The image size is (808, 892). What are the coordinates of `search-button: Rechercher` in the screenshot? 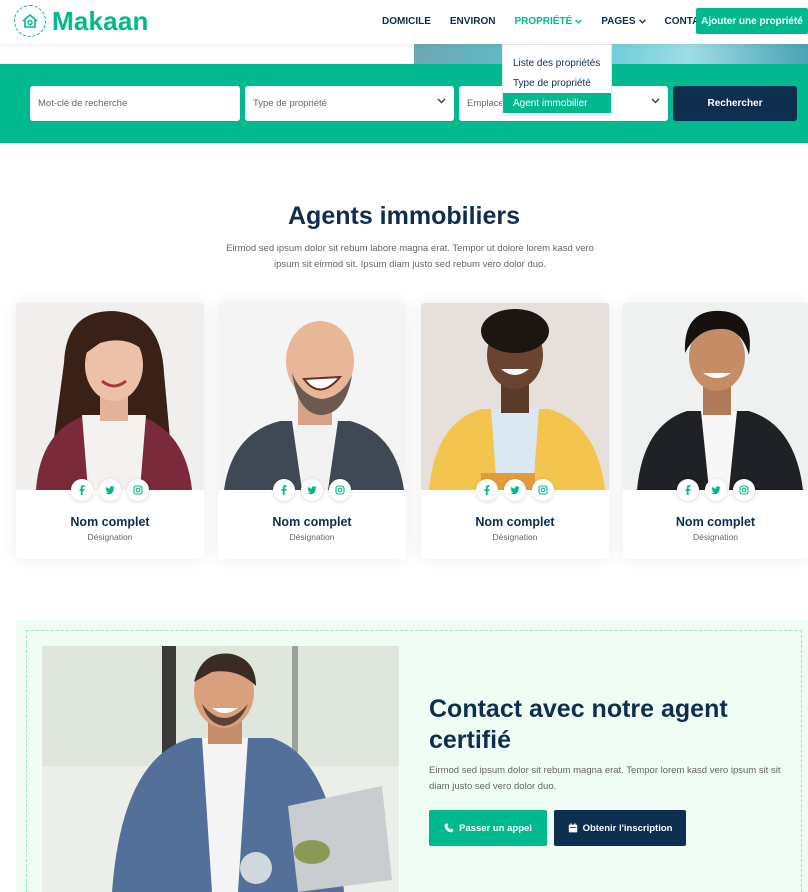 It's located at (735, 103).